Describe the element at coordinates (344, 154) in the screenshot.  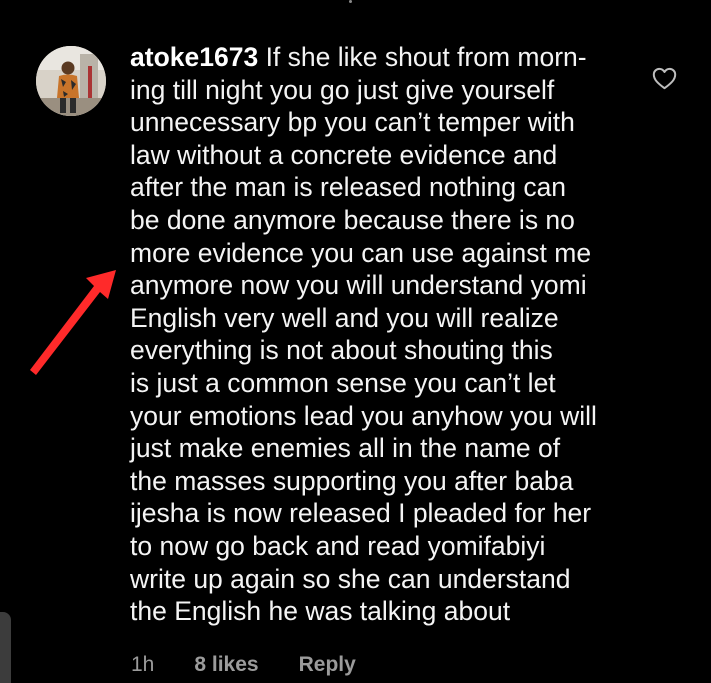
I see `comment-line-4: law without a concrete evidence and` at that location.